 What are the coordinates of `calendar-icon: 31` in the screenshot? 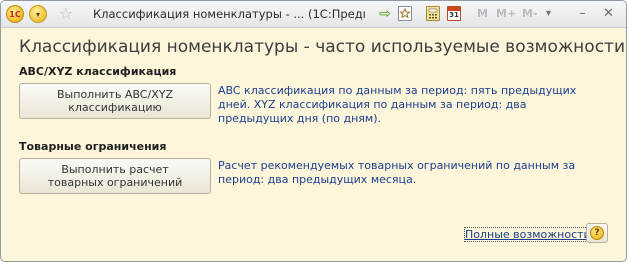 It's located at (454, 13).